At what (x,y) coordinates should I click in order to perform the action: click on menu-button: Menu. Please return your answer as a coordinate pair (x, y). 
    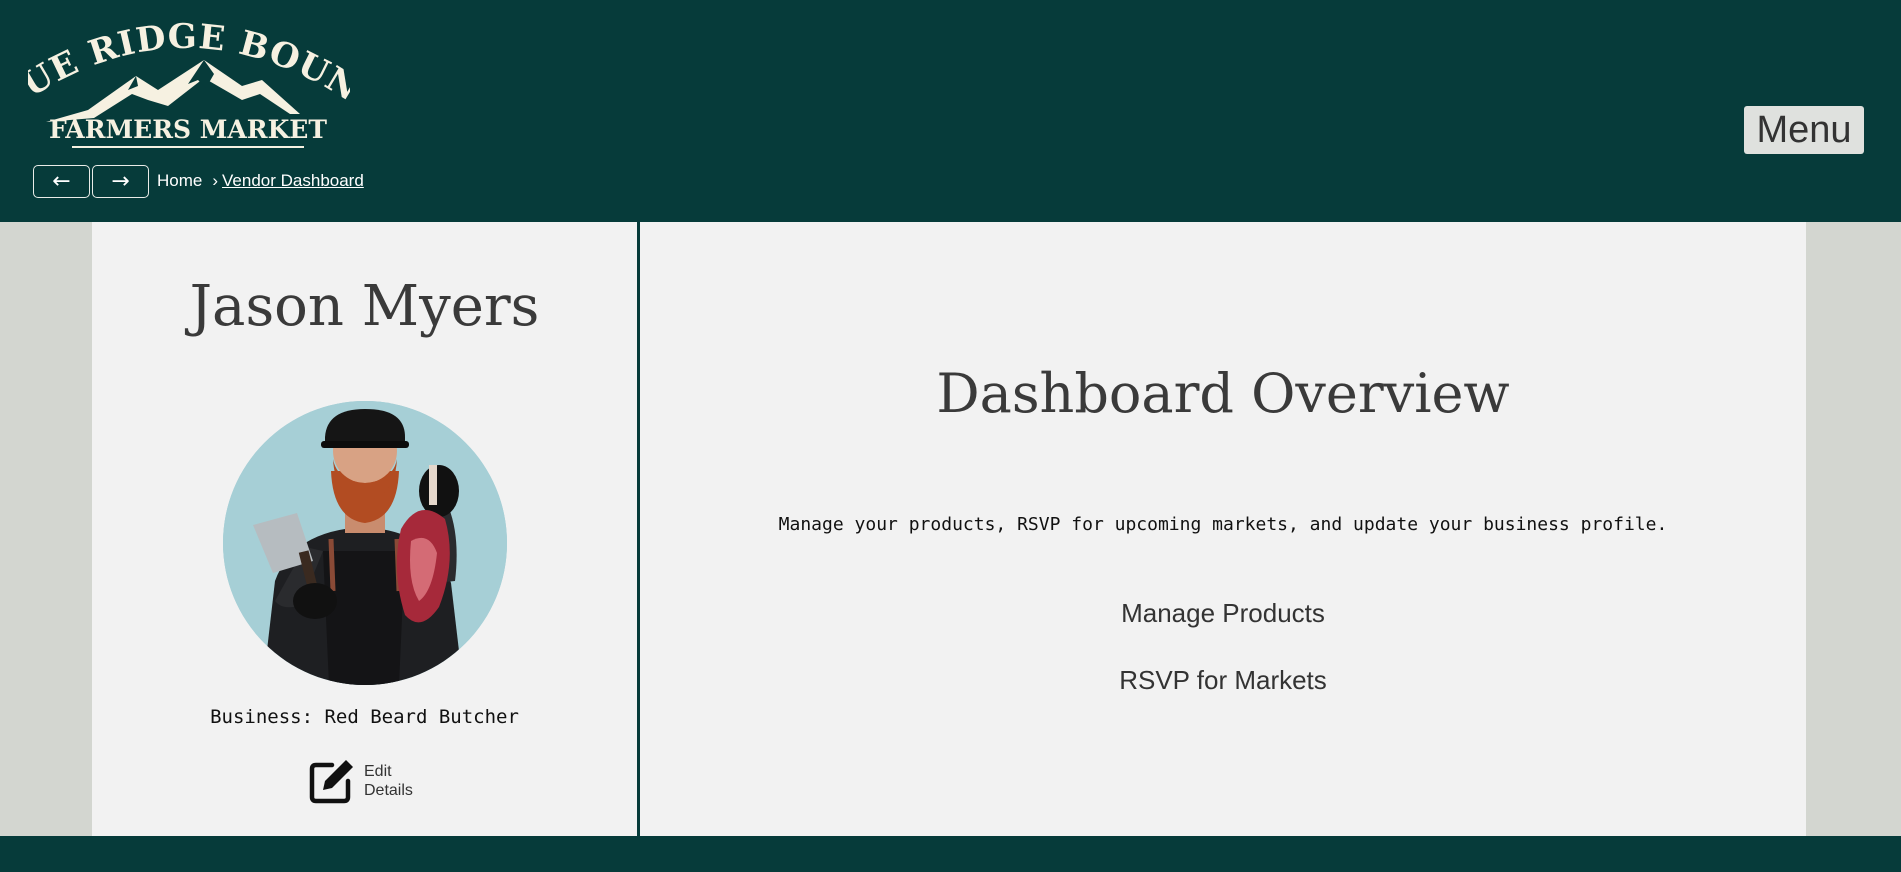
    Looking at the image, I should click on (1804, 130).